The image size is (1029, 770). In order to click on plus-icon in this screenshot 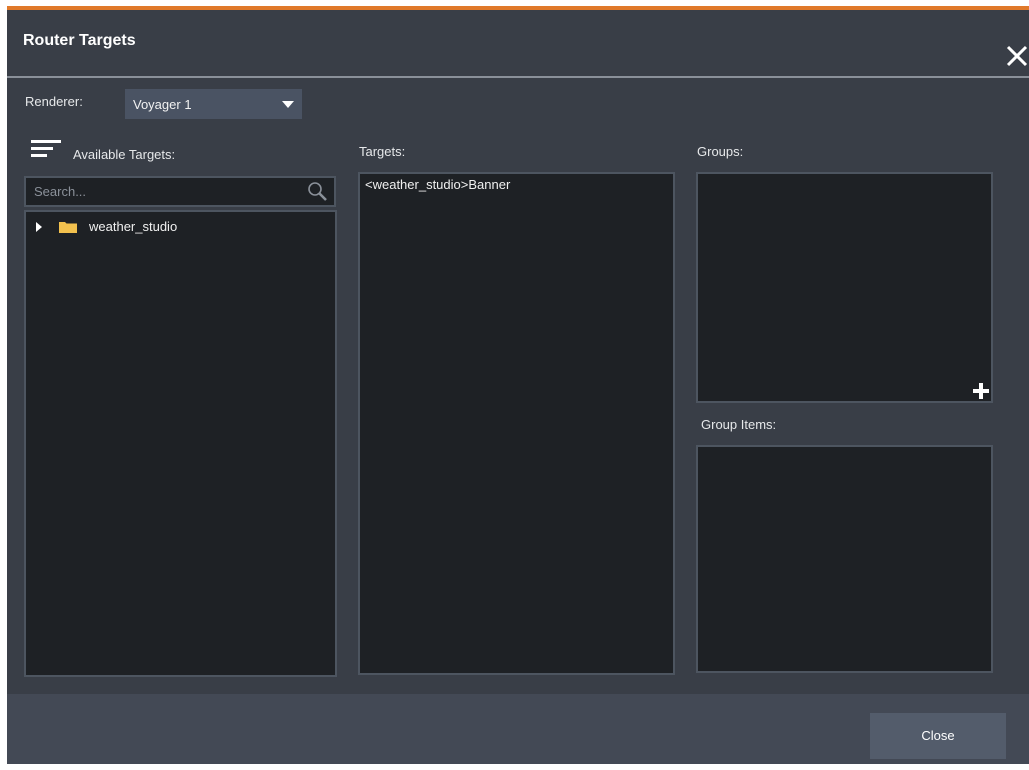, I will do `click(981, 391)`.